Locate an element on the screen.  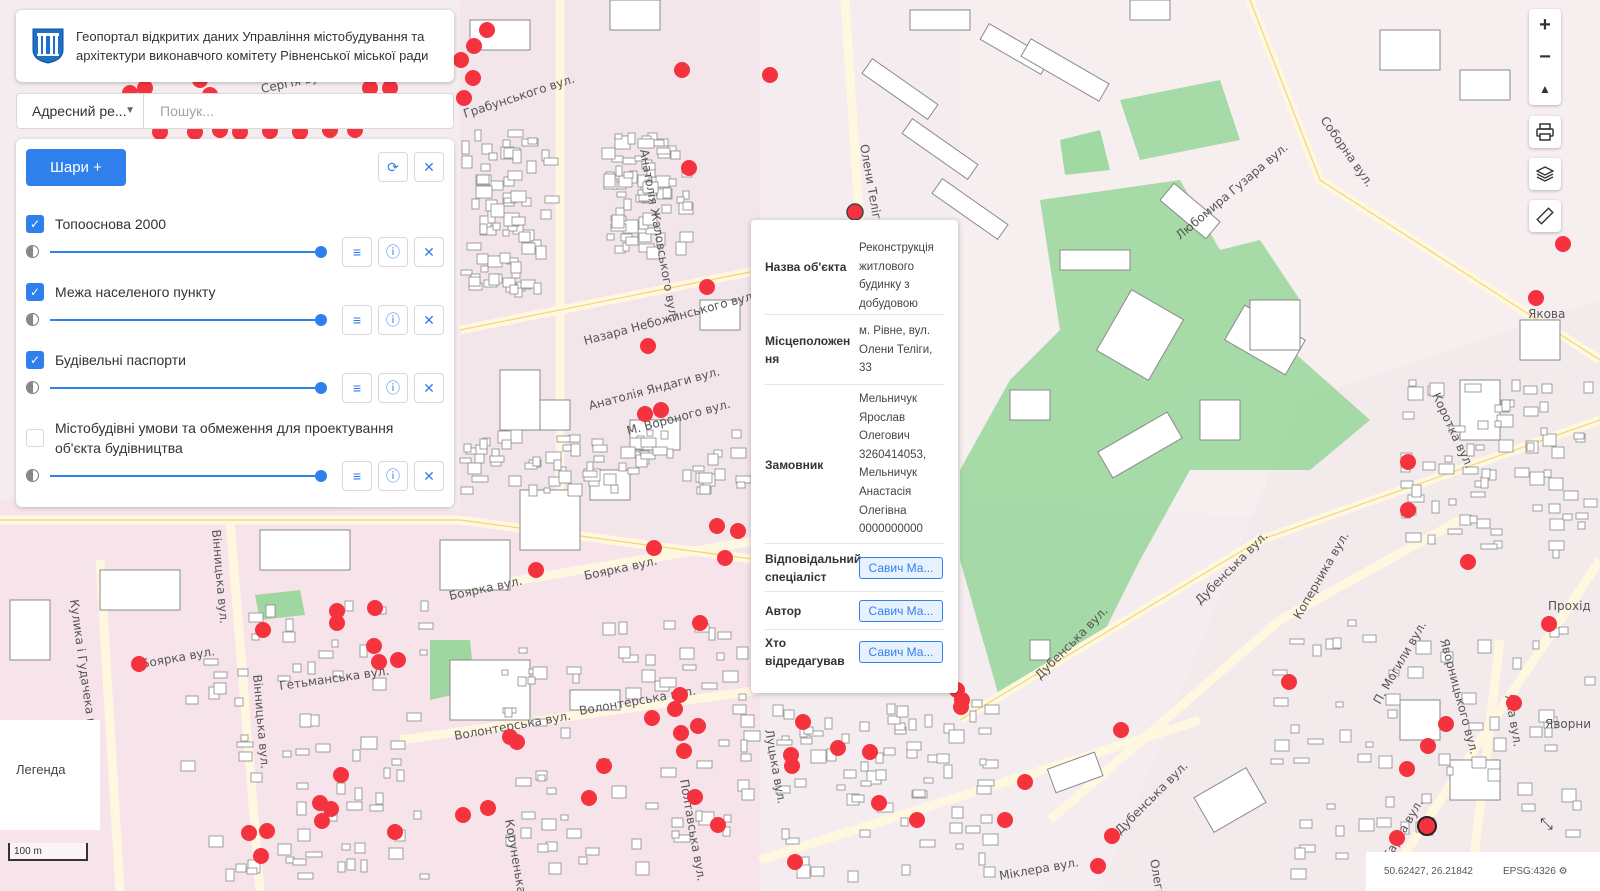
compass-icon: ▲ is located at coordinates (1545, 89).